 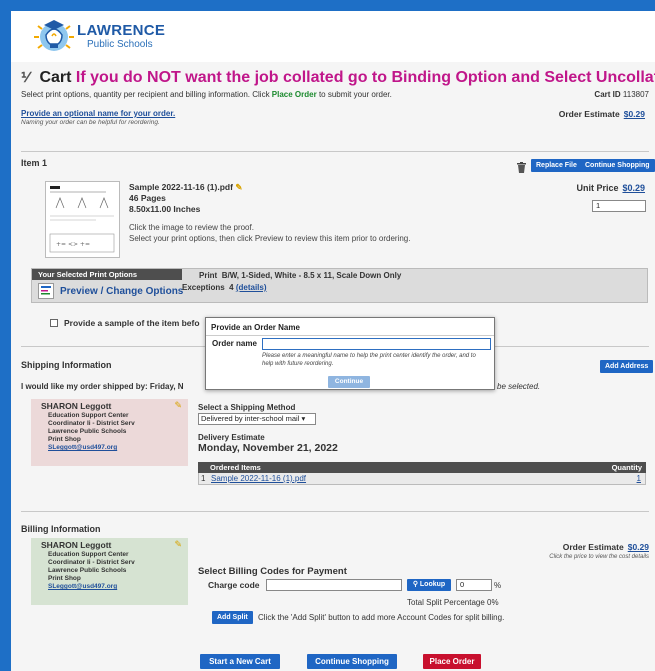 I want to click on unit-price-label: Unit Price, so click(x=597, y=188).